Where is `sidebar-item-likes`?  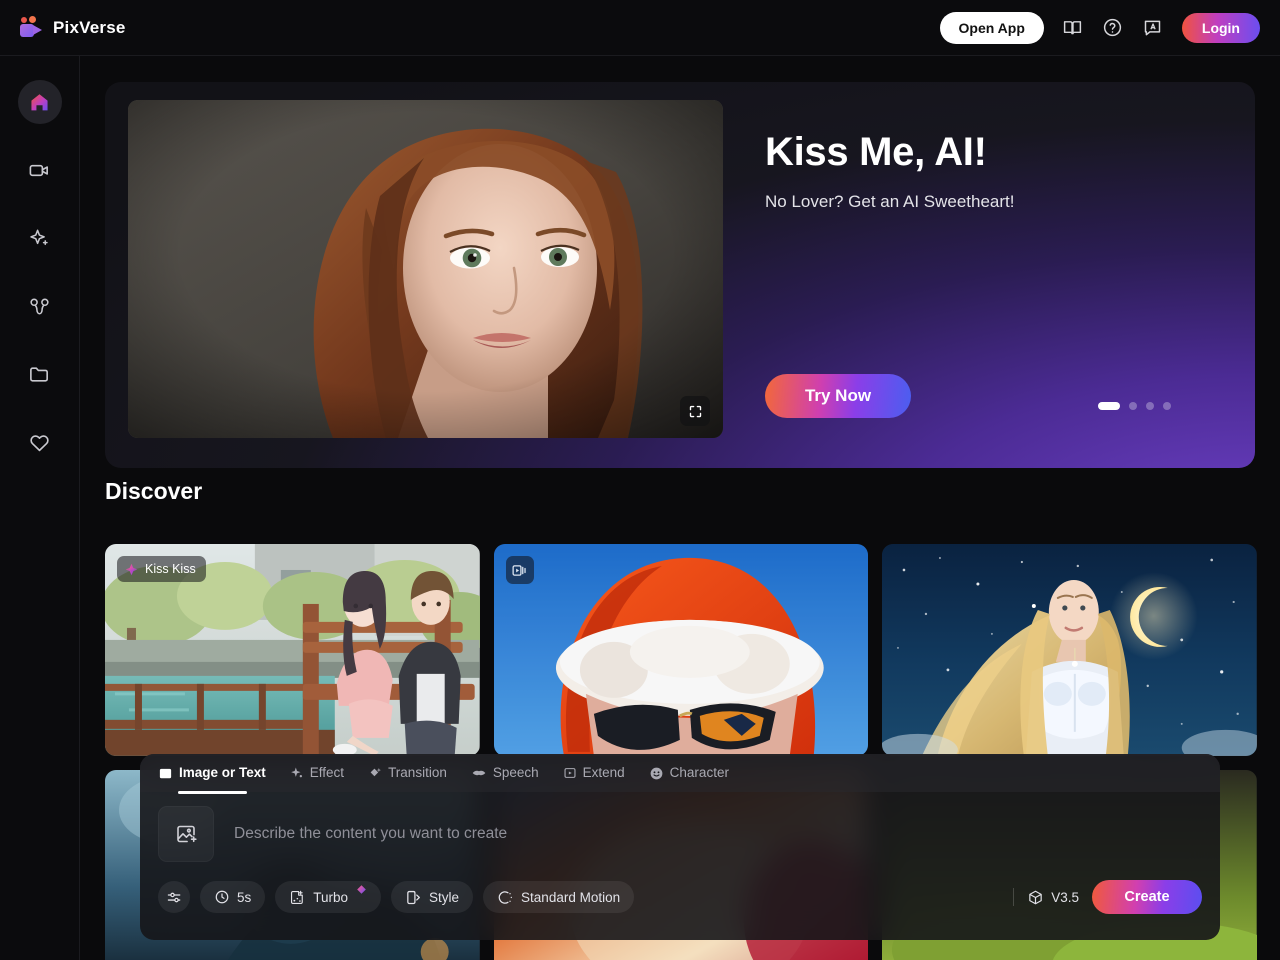 sidebar-item-likes is located at coordinates (40, 442).